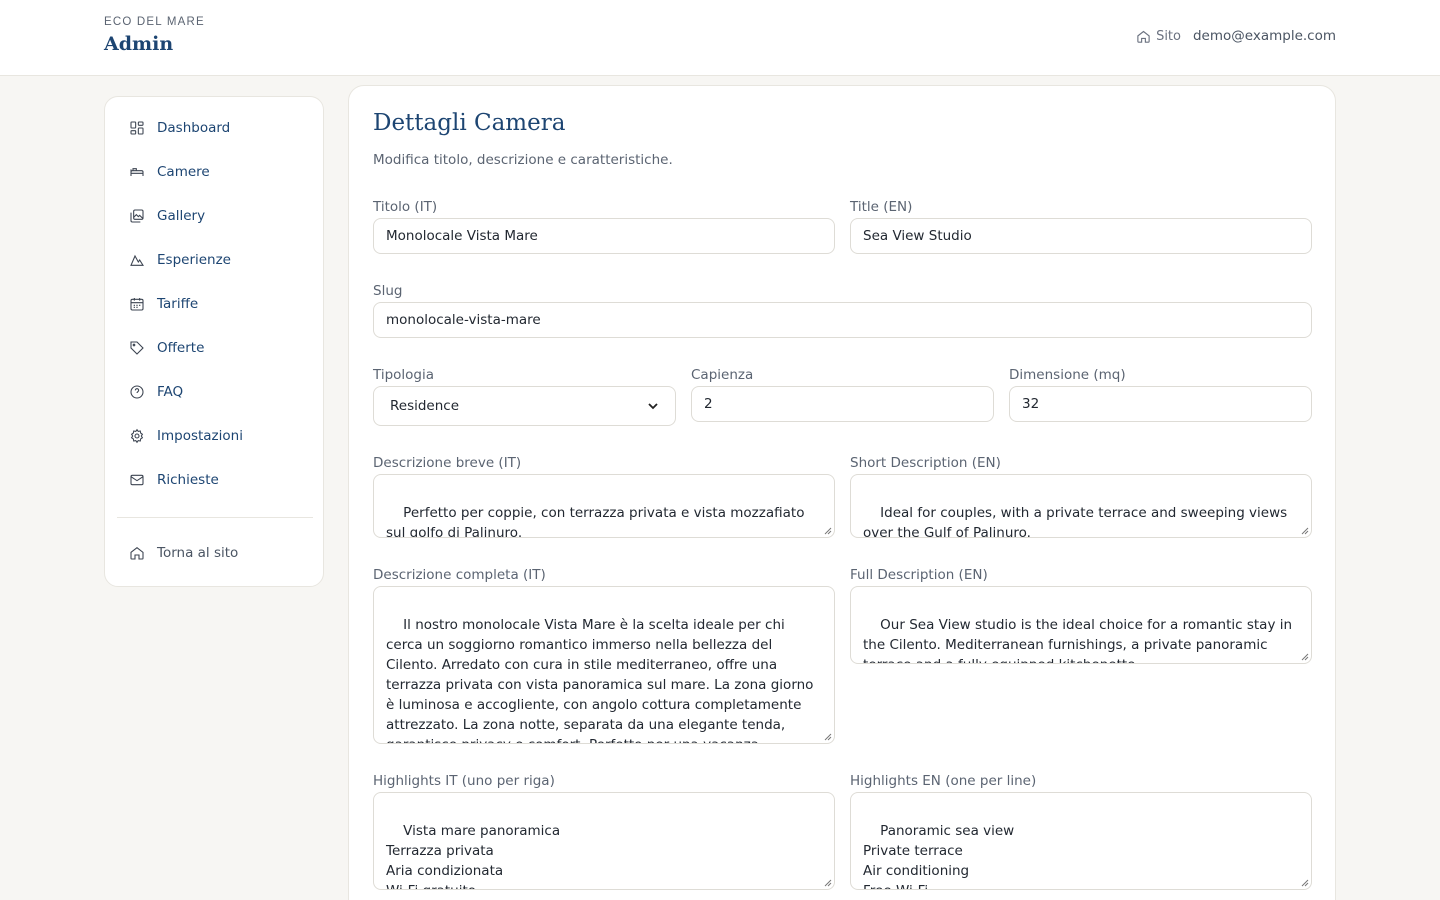  What do you see at coordinates (137, 172) in the screenshot?
I see `bed-icon` at bounding box center [137, 172].